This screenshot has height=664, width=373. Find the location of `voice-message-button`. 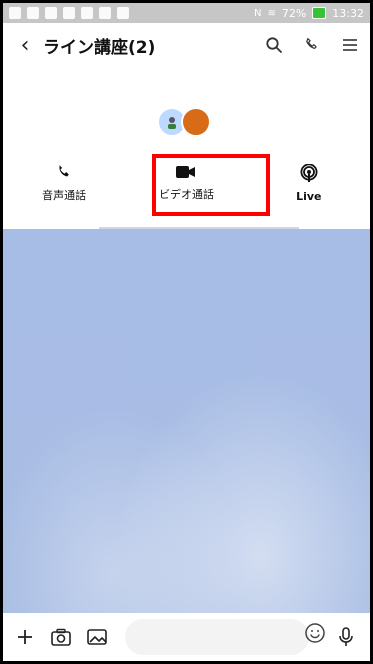

voice-message-button is located at coordinates (346, 637).